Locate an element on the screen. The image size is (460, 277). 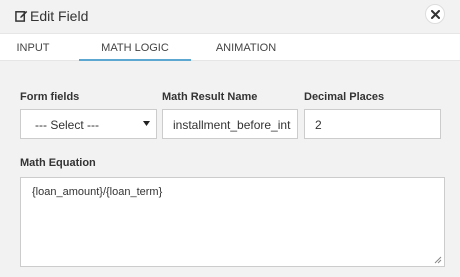
edit-icon is located at coordinates (21, 16).